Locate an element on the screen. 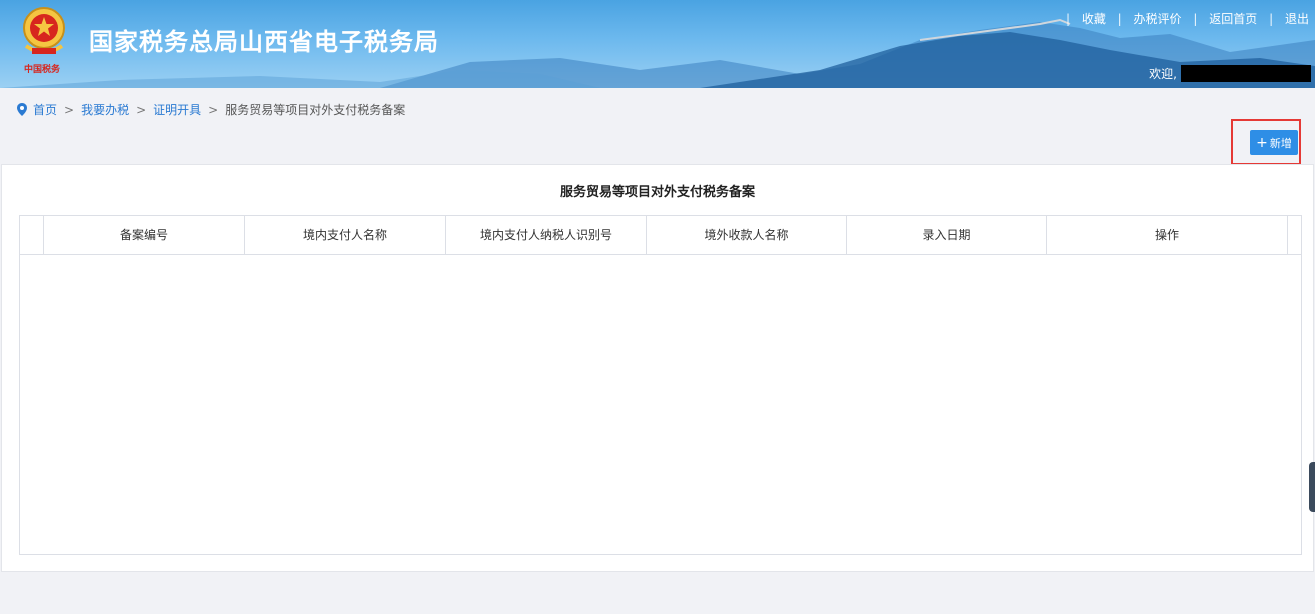  breadcrumb-tax-handling: 我要办税 is located at coordinates (105, 109).